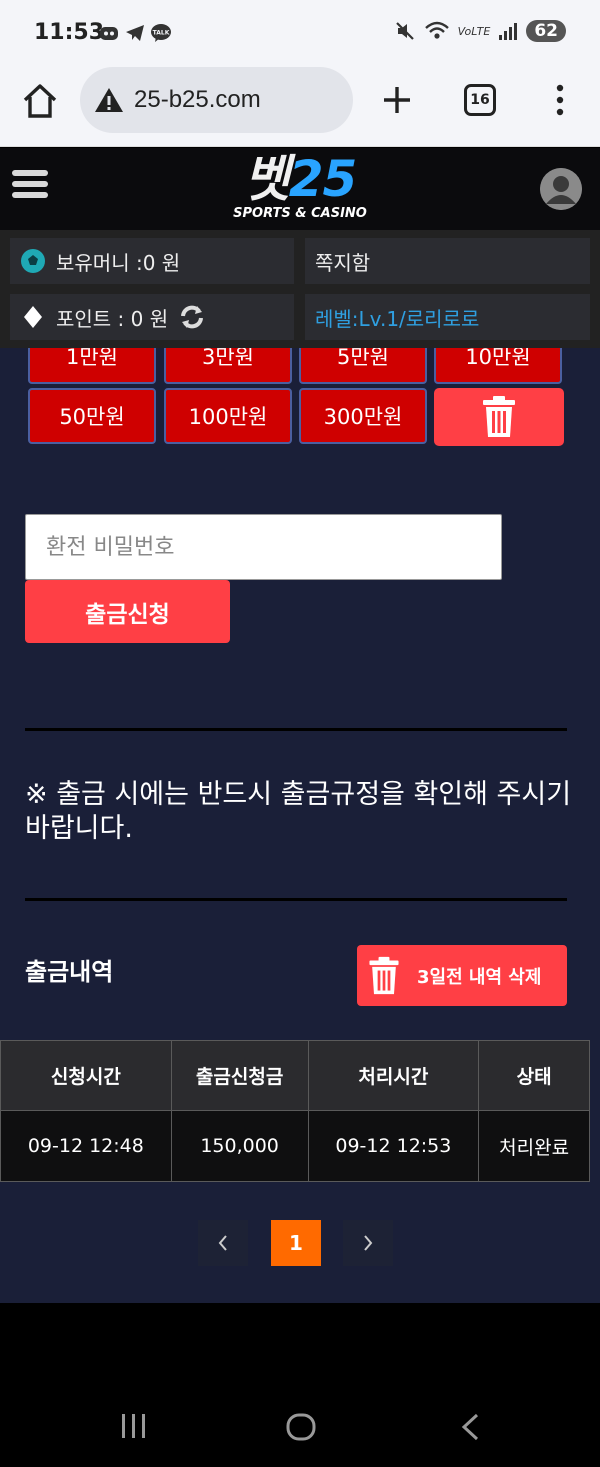  I want to click on chevron-left-icon, so click(222, 1243).